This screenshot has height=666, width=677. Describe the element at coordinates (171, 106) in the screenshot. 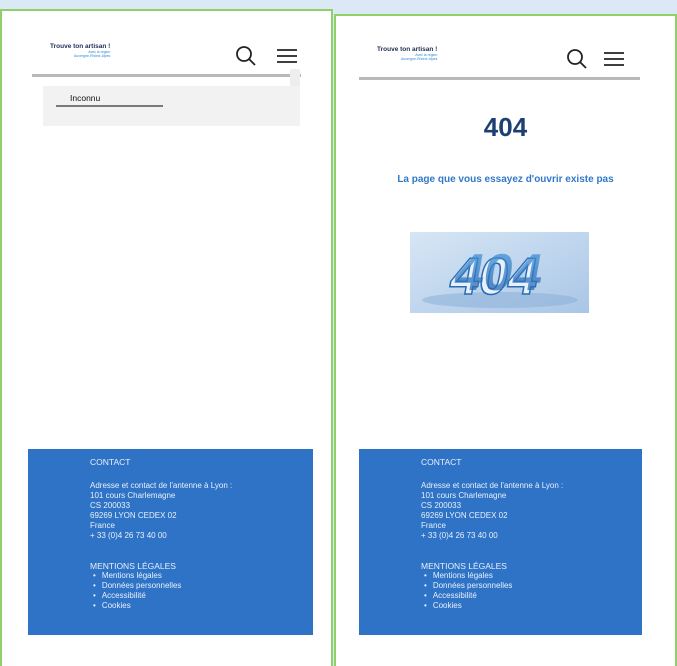

I see `unknown-dropdown-panel: Inconnu` at that location.